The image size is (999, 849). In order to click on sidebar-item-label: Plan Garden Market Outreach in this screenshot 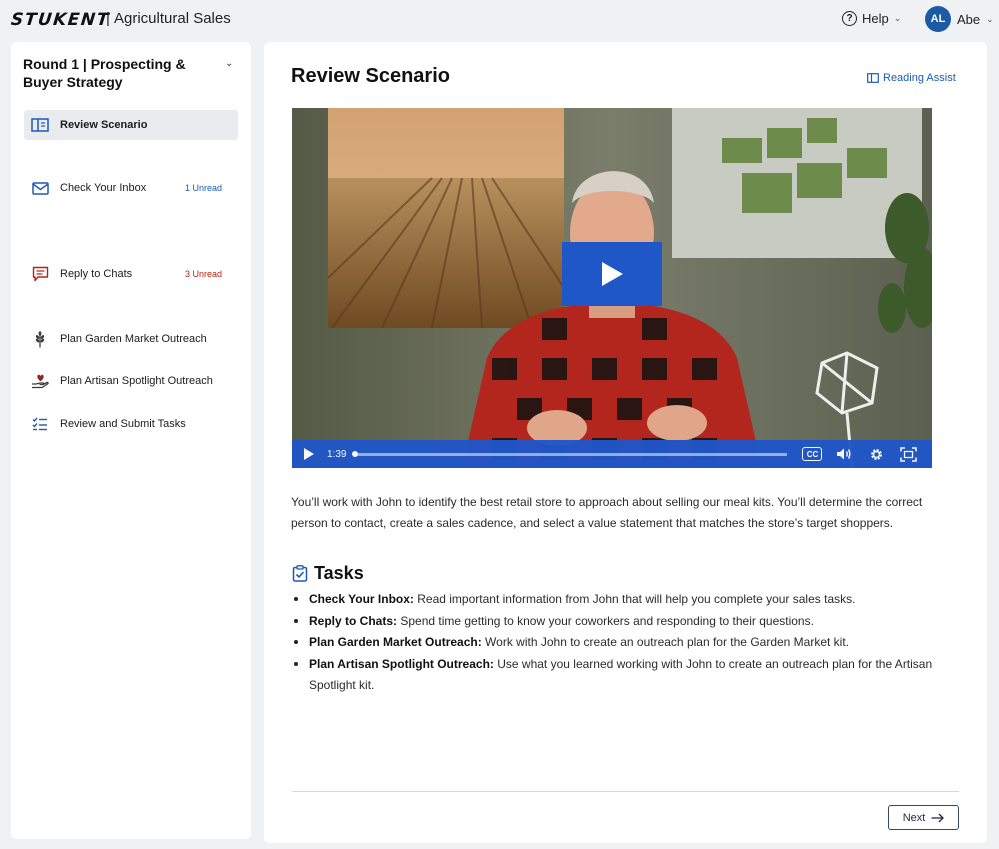, I will do `click(133, 339)`.